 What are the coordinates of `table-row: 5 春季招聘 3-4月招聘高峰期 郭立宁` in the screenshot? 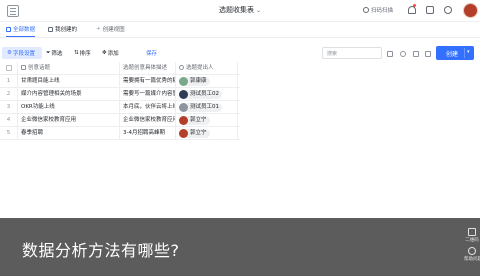 It's located at (120, 133).